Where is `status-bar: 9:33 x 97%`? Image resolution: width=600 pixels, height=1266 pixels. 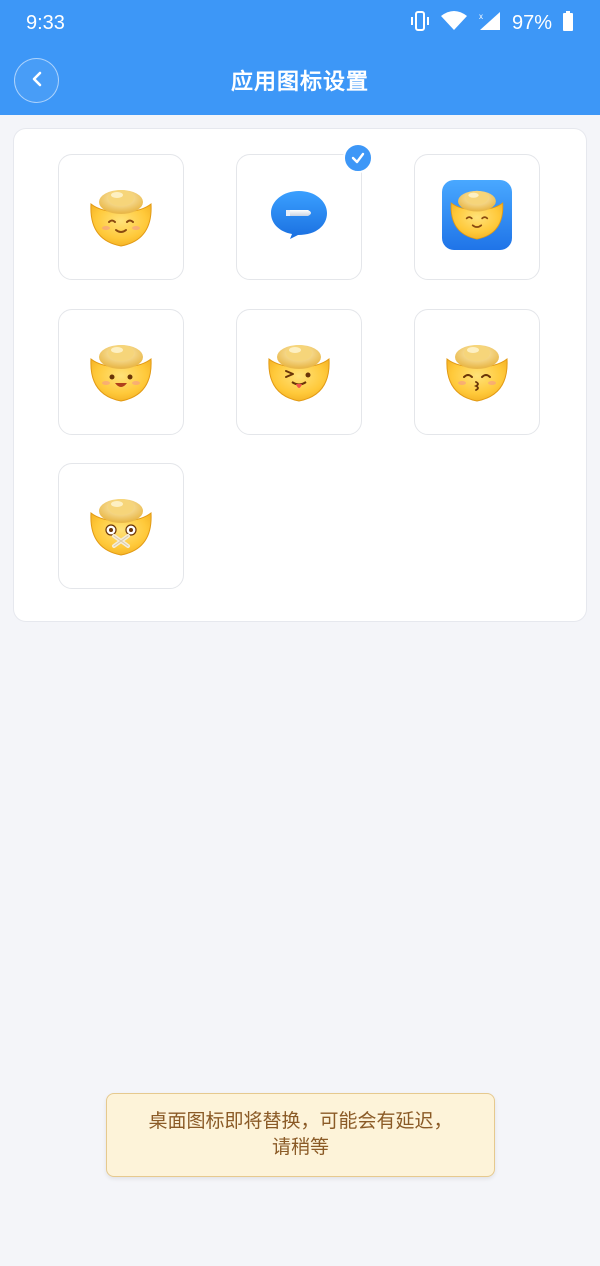 status-bar: 9:33 x 97% is located at coordinates (300, 23).